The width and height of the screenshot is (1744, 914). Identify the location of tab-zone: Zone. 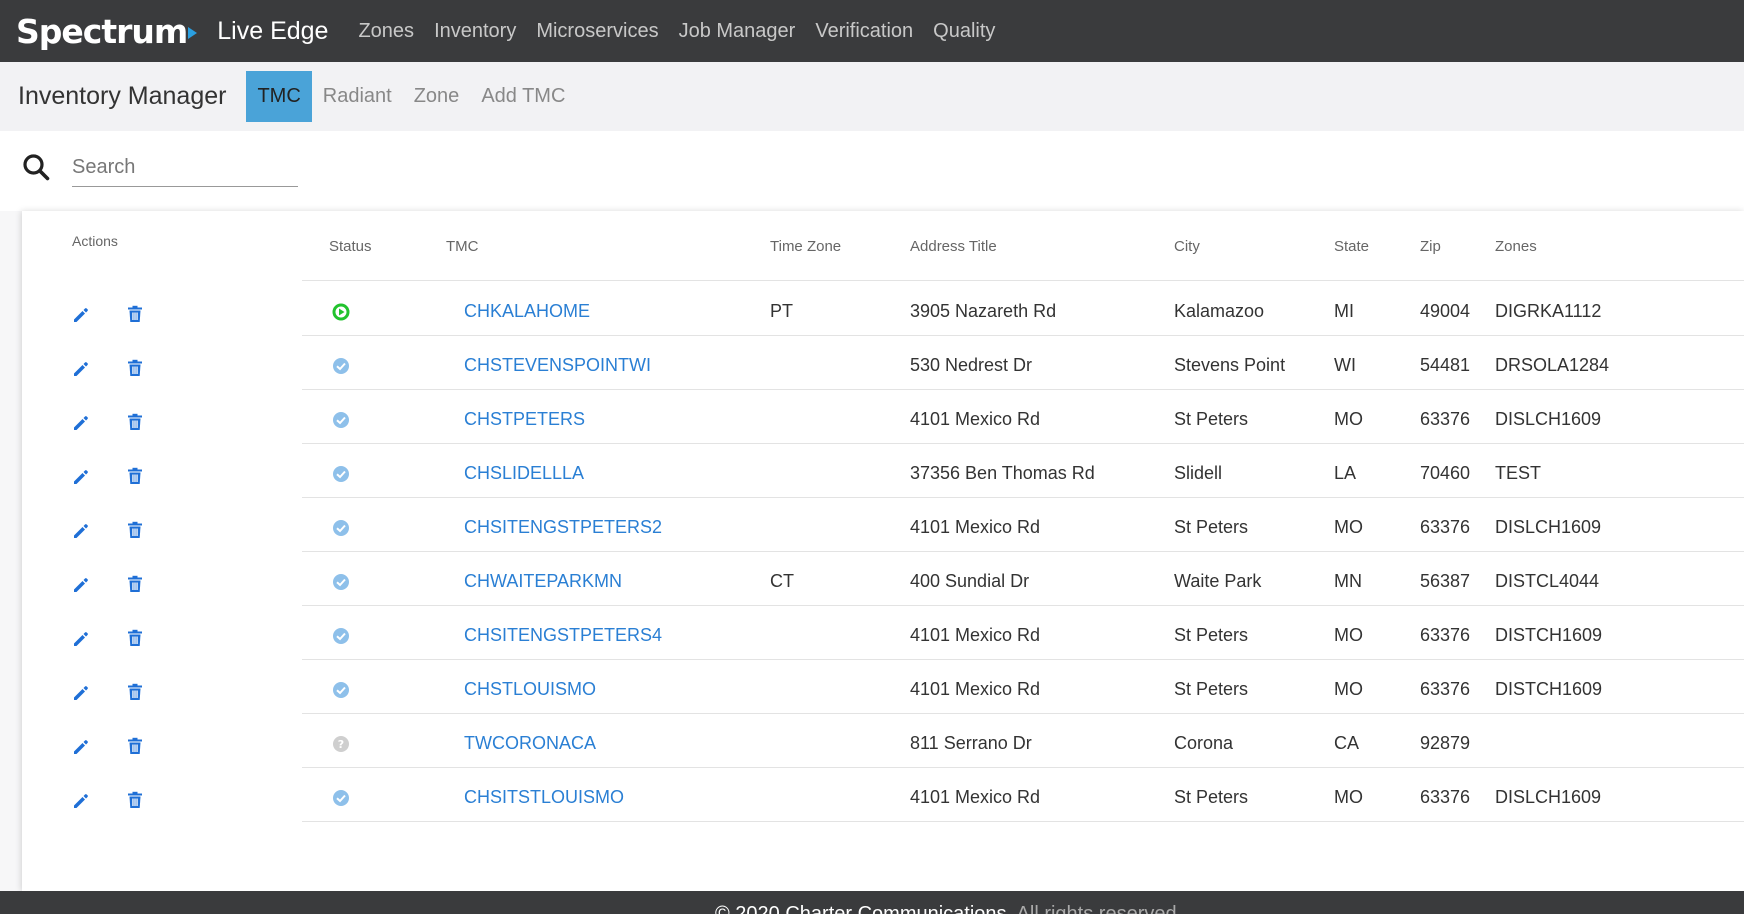
(437, 96).